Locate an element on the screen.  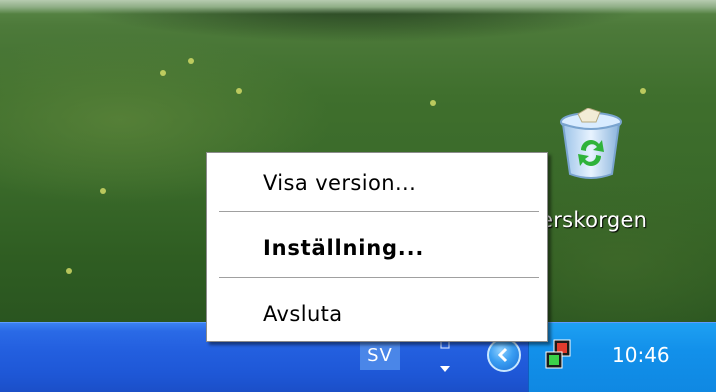
chevron-left-icon is located at coordinates (502, 355).